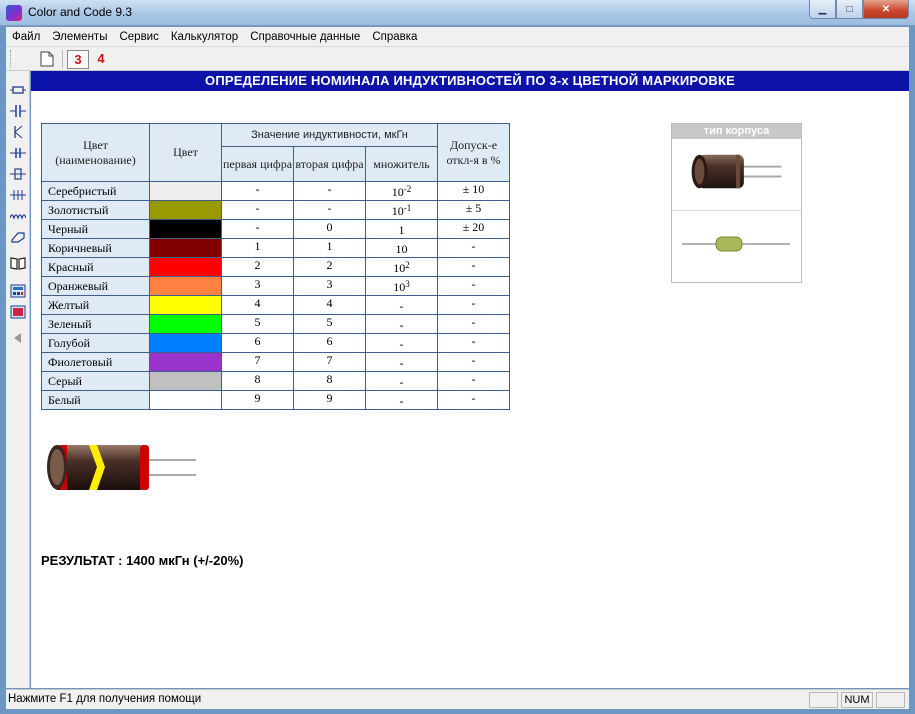 This screenshot has height=714, width=915. I want to click on table-row: Коричневый 1 1 10 -, so click(275, 248).